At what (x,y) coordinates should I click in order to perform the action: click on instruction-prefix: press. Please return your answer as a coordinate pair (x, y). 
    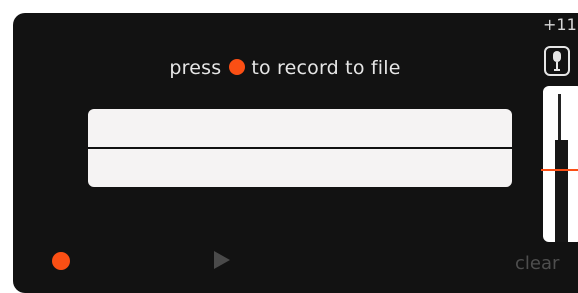
    Looking at the image, I should click on (195, 68).